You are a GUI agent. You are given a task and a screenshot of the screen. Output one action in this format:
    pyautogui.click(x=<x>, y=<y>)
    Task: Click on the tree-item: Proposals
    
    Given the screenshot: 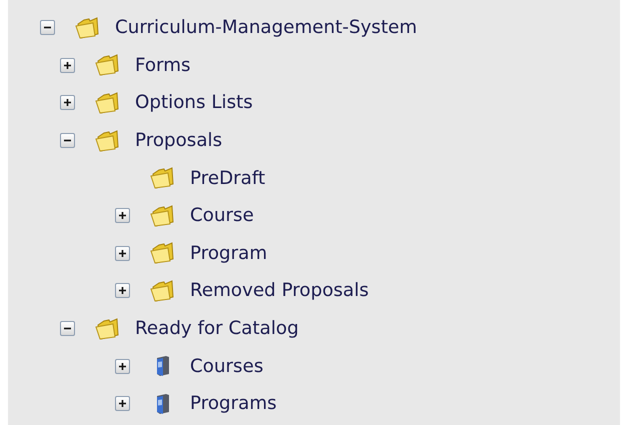 What is the action you would take?
    pyautogui.click(x=178, y=141)
    